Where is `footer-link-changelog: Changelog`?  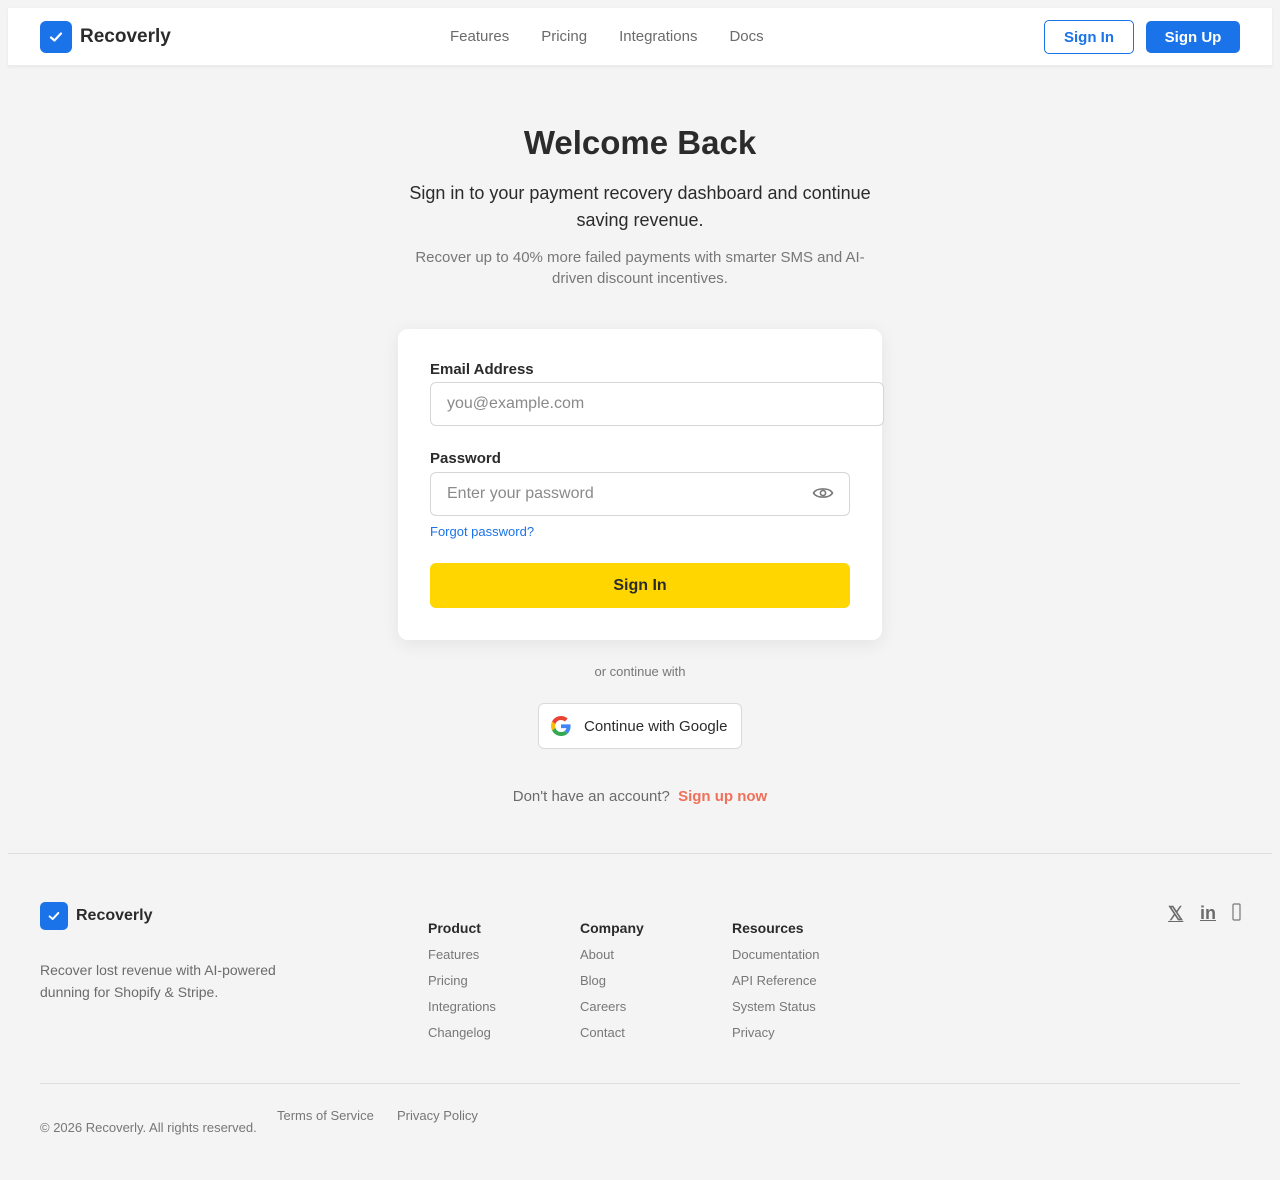 footer-link-changelog: Changelog is located at coordinates (462, 1033).